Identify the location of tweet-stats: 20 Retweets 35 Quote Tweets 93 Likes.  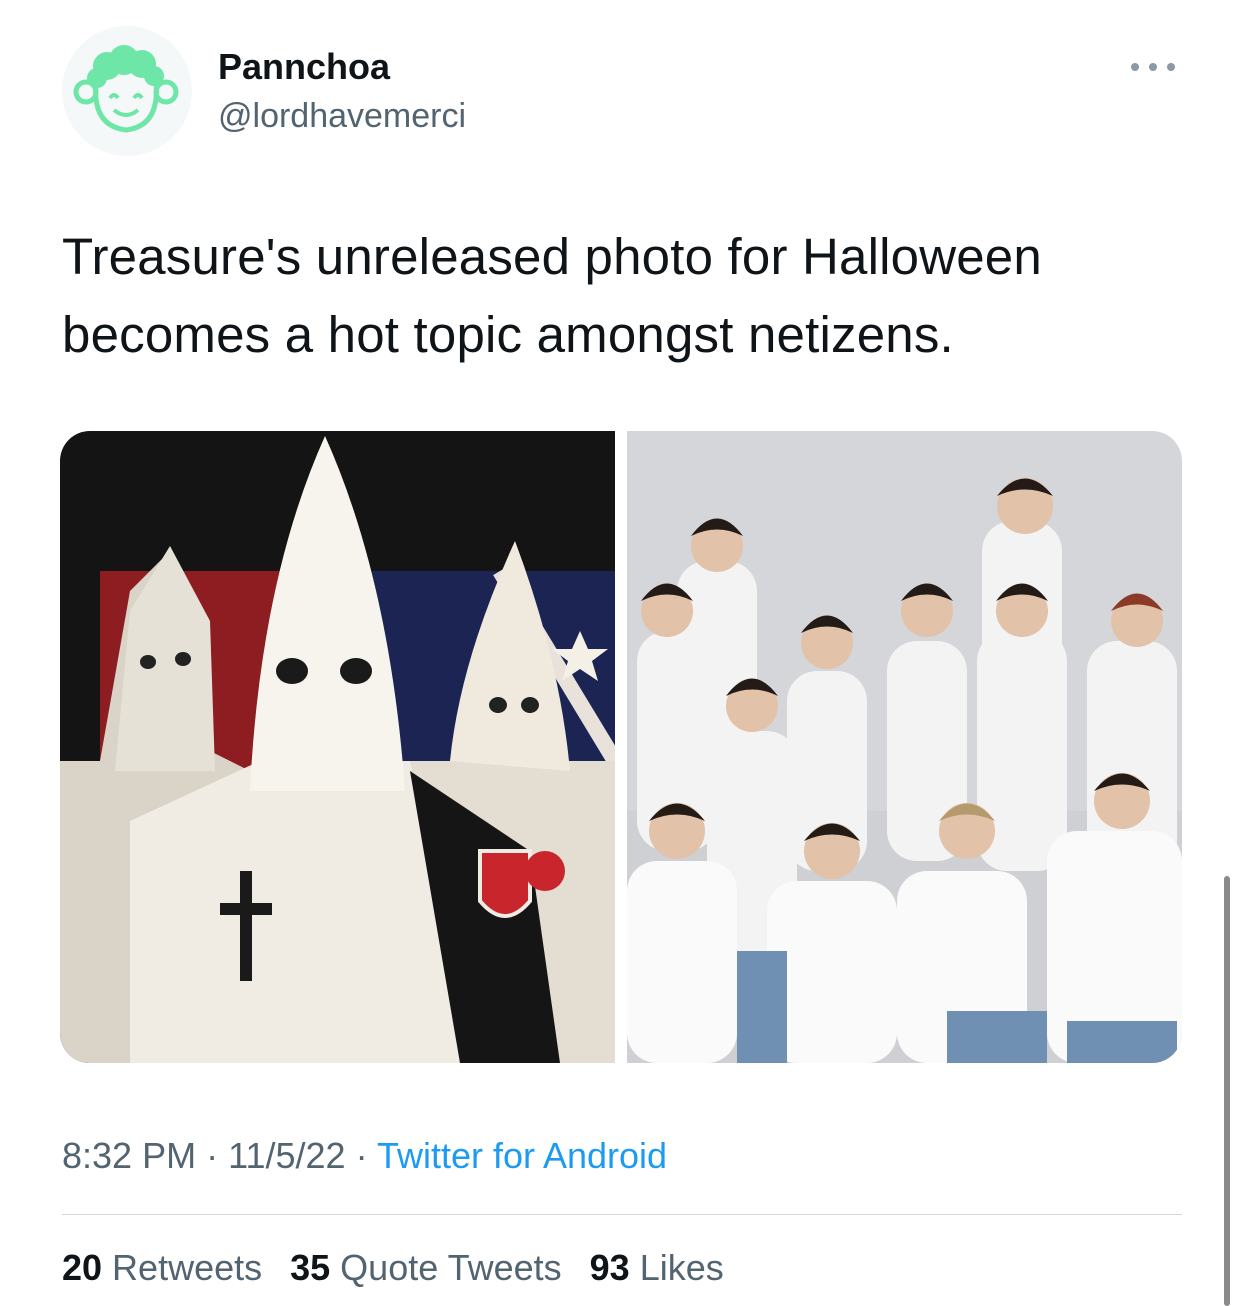
(393, 1268).